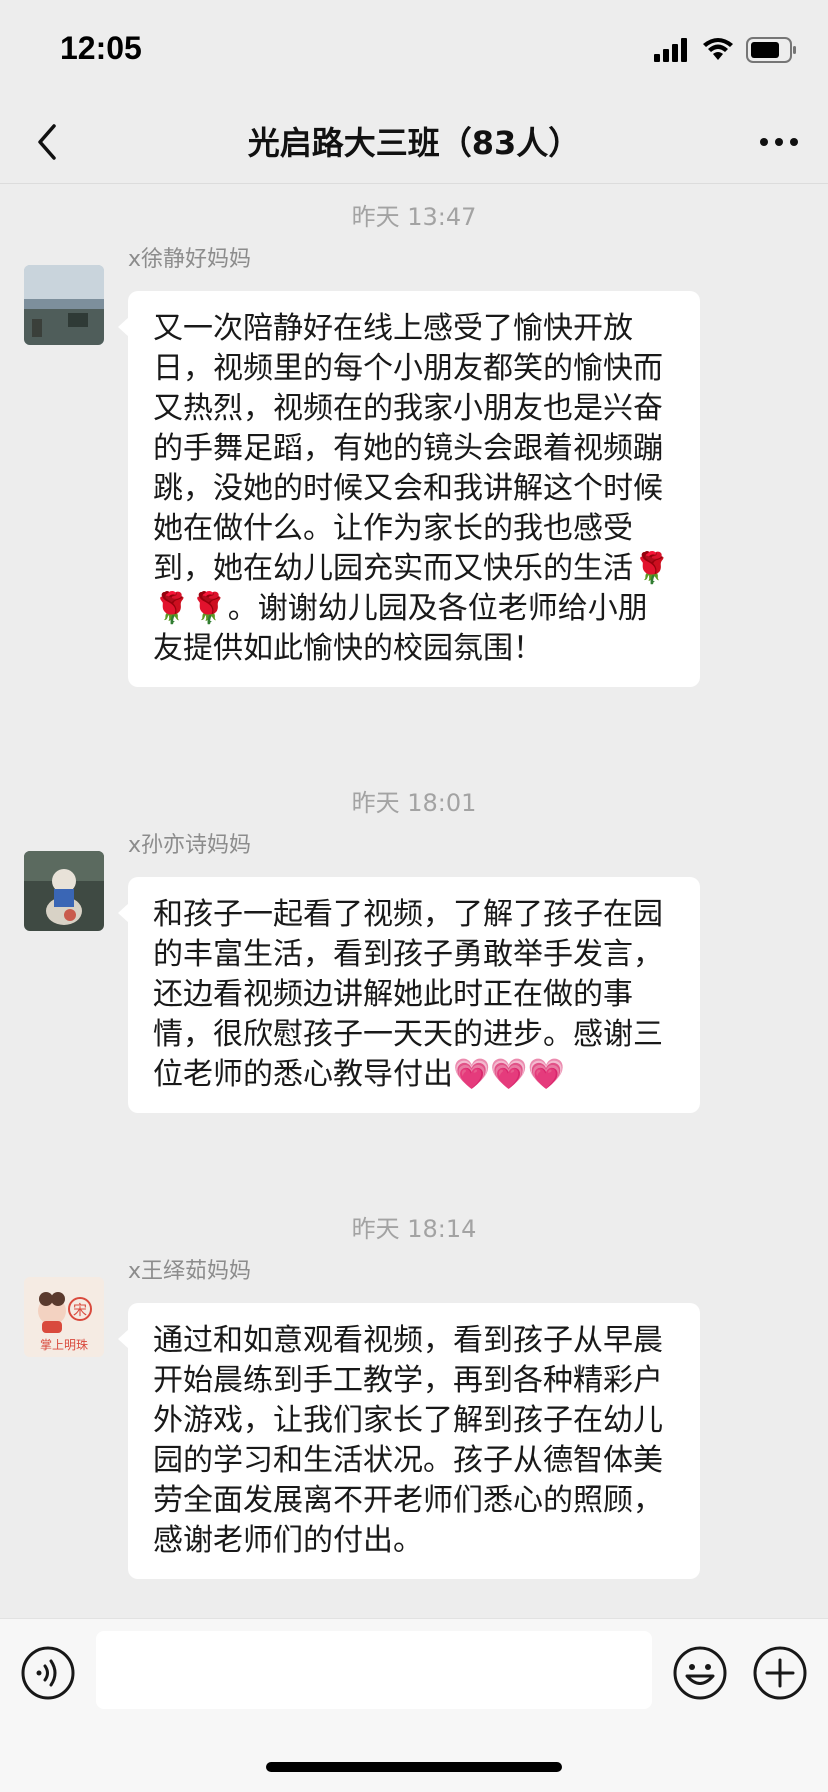  I want to click on home-indicator, so click(414, 1767).